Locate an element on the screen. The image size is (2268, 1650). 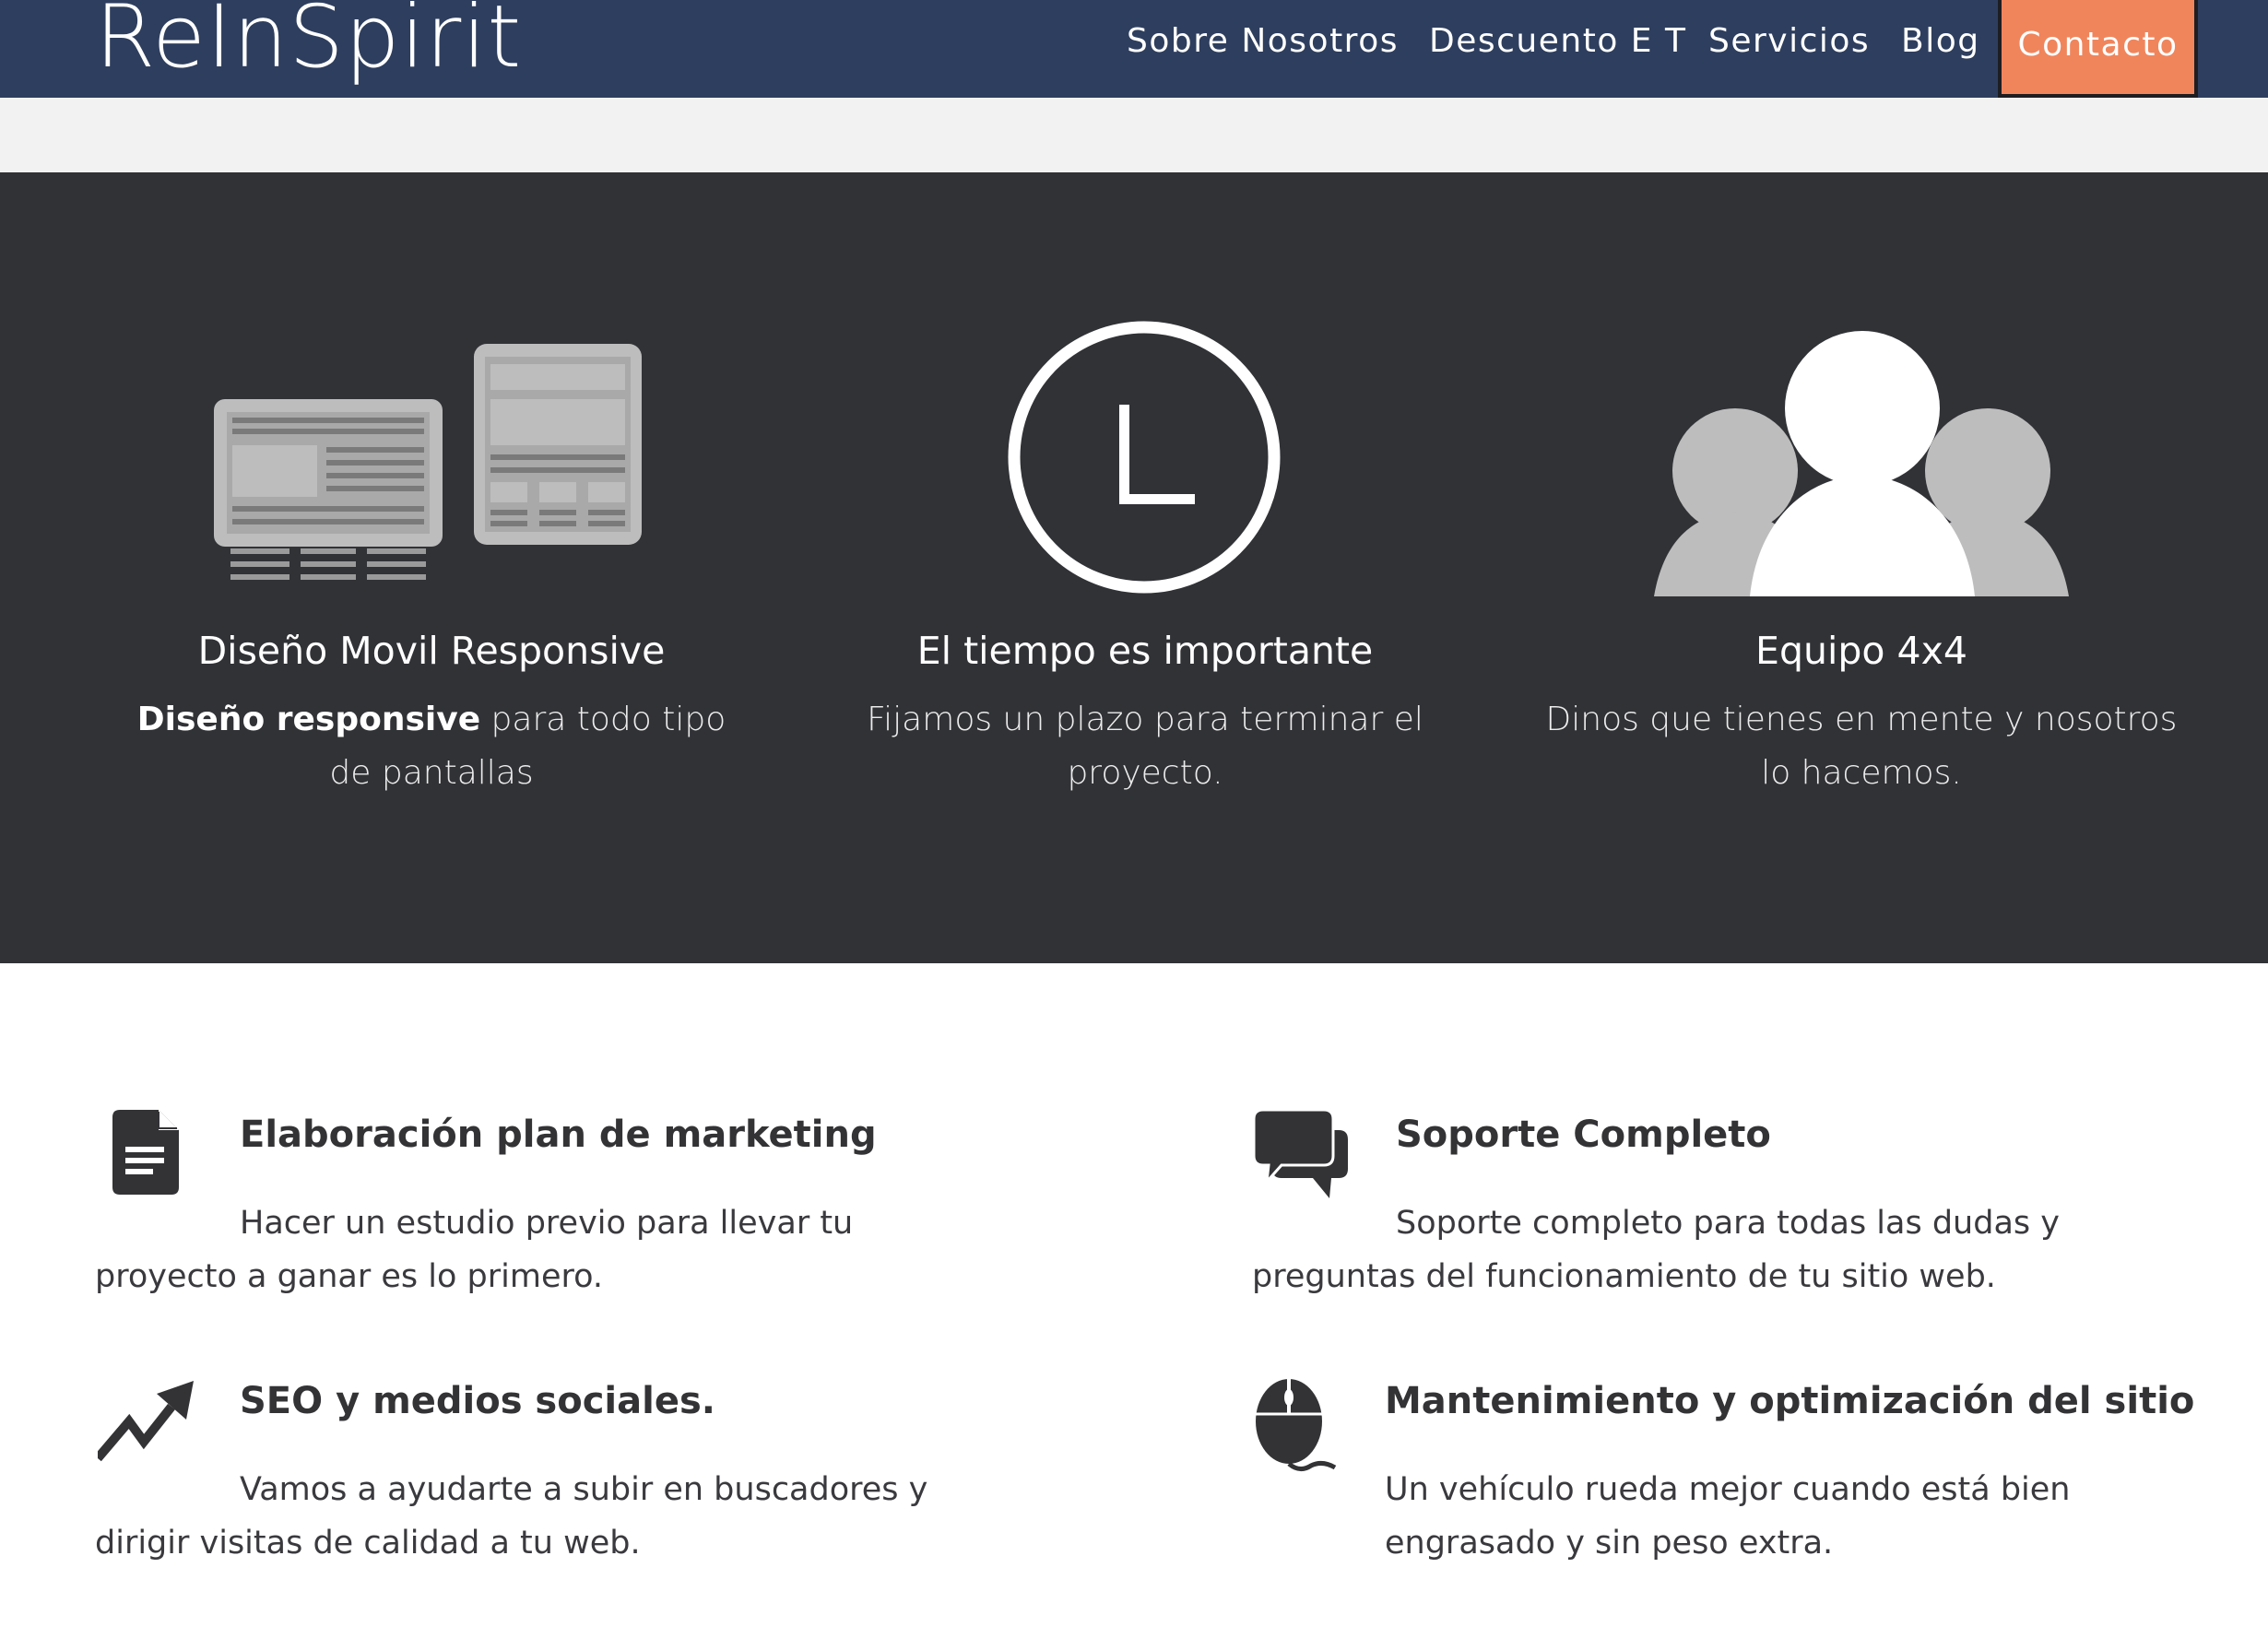
gray-strip is located at coordinates (1134, 135).